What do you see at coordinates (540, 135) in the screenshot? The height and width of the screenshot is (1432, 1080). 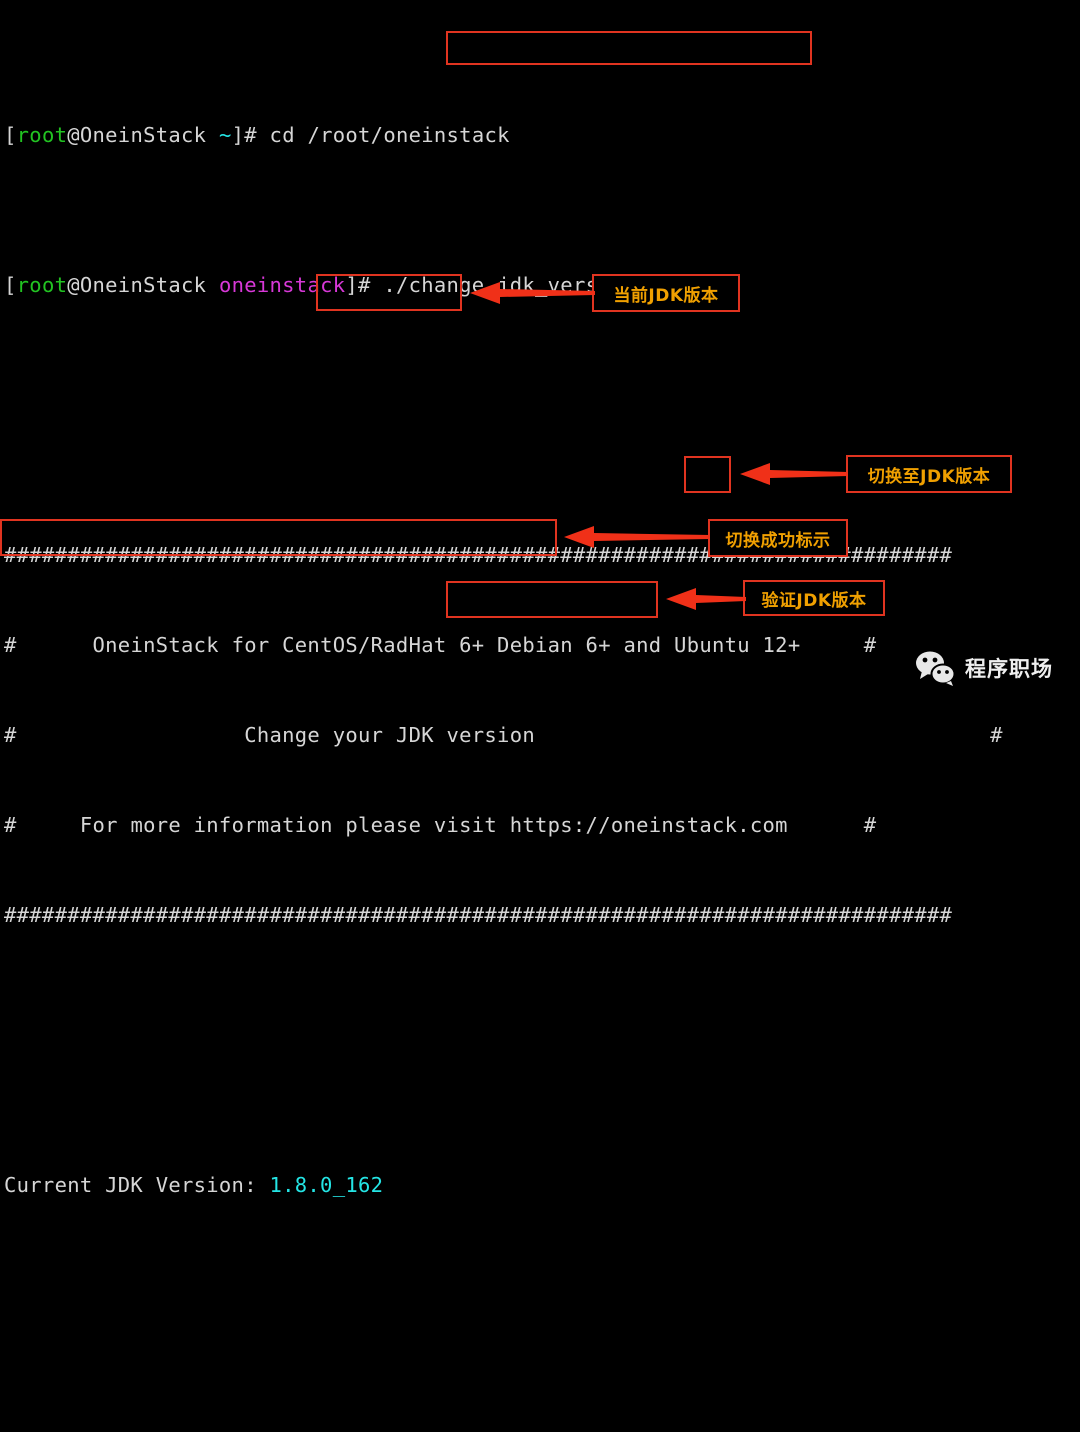 I see `terminal-line-cd: [root@OneinStack ~]# cd /root/oneinstack` at bounding box center [540, 135].